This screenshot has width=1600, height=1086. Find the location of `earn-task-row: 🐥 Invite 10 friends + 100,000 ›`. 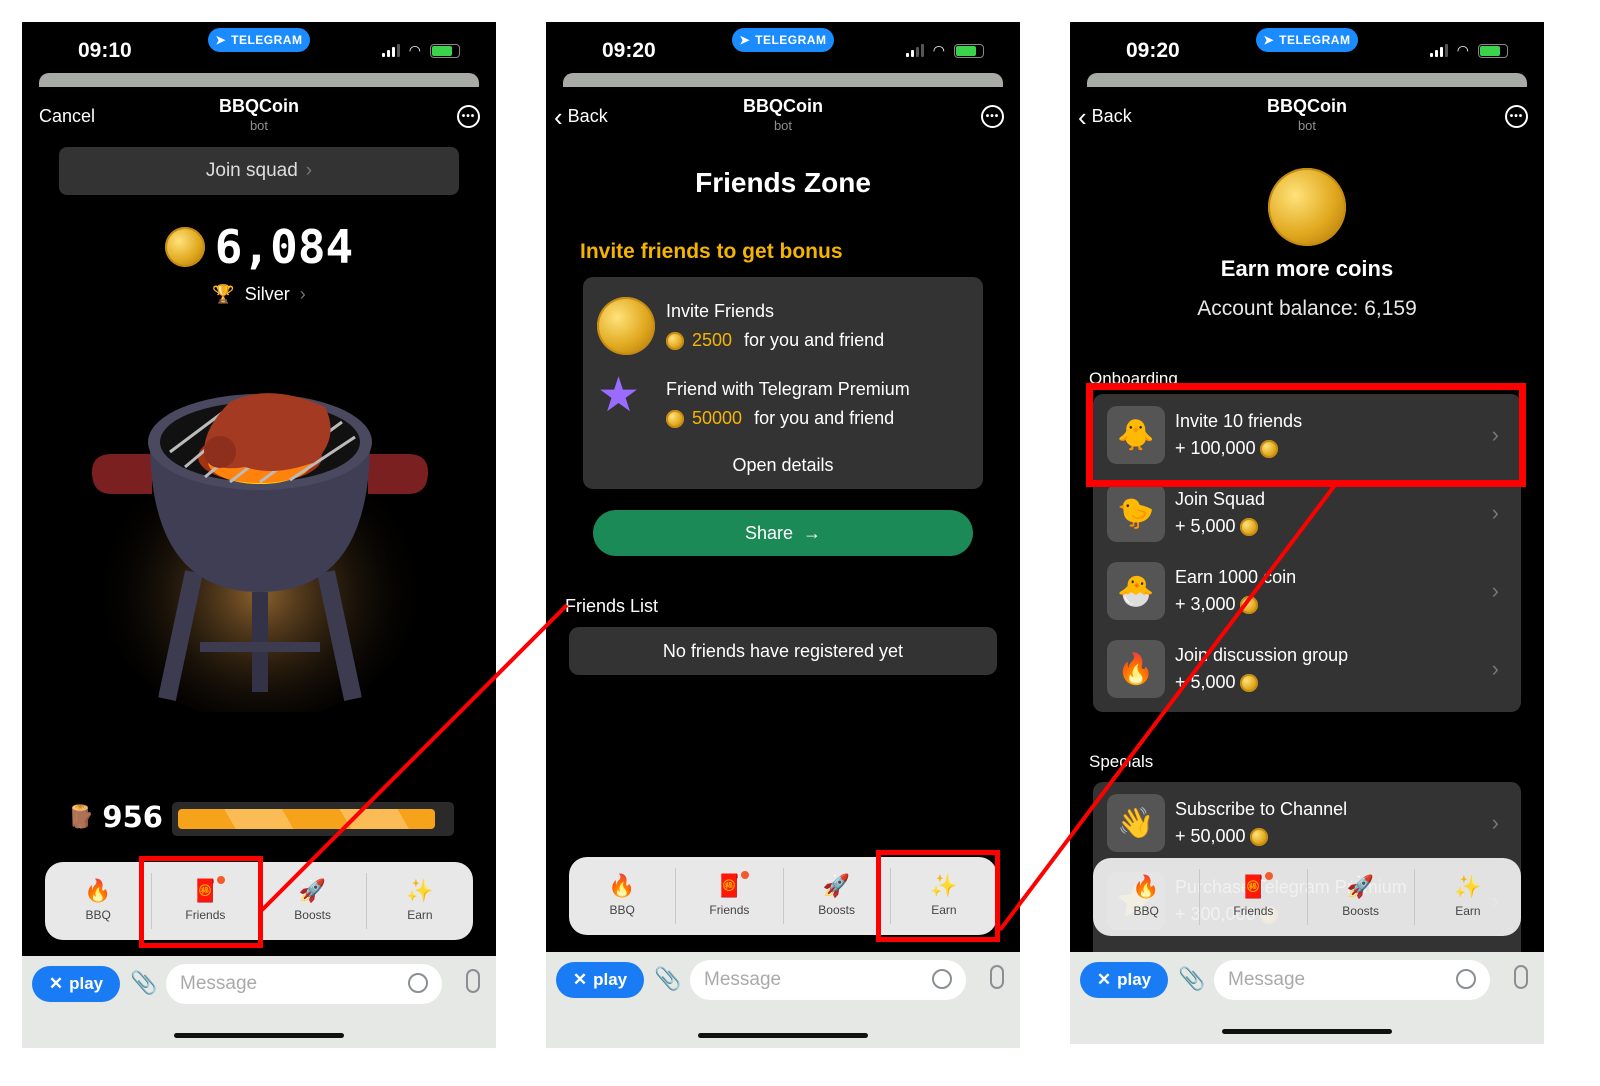

earn-task-row: 🐥 Invite 10 friends + 100,000 › is located at coordinates (1307, 435).